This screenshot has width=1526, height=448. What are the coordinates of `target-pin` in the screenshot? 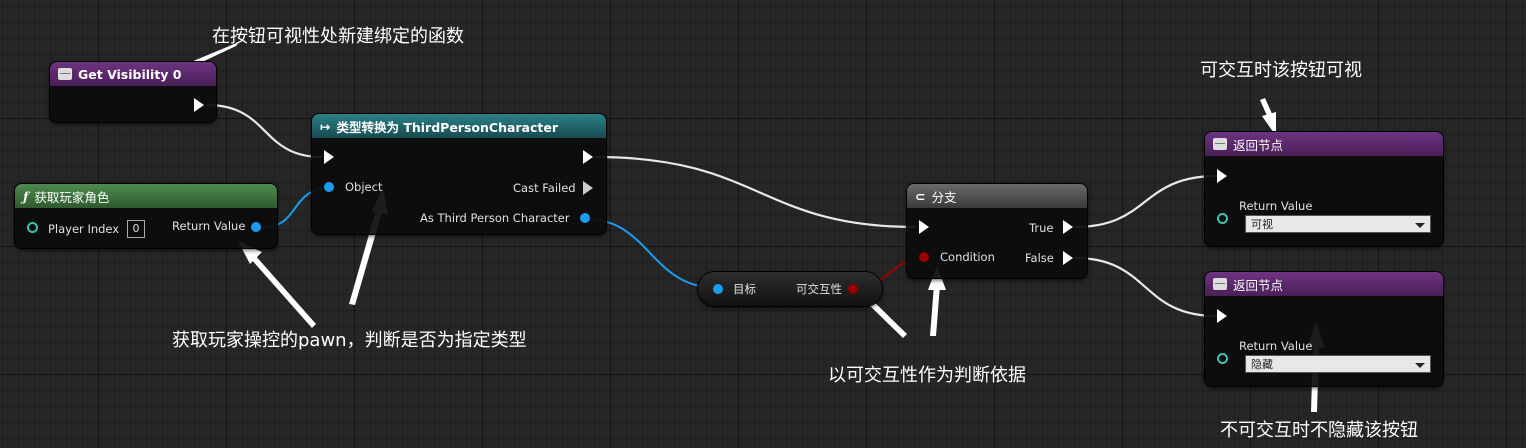 It's located at (718, 289).